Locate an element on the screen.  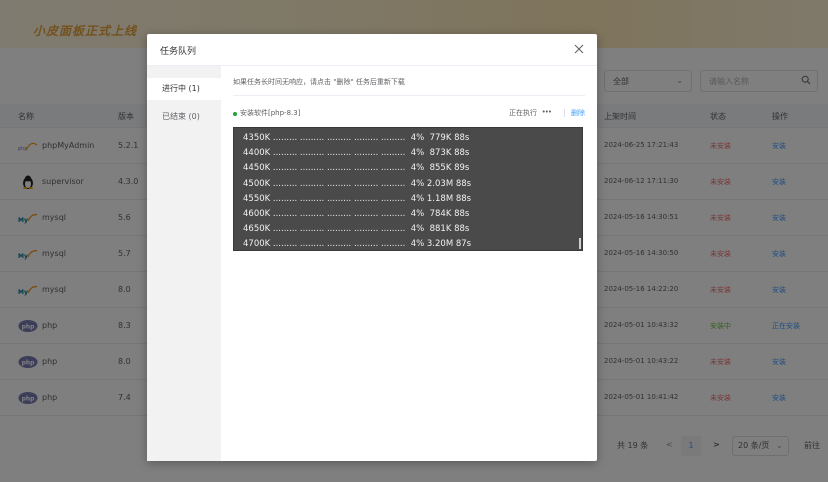
tab-finished: 已结束 (0) is located at coordinates (184, 117).